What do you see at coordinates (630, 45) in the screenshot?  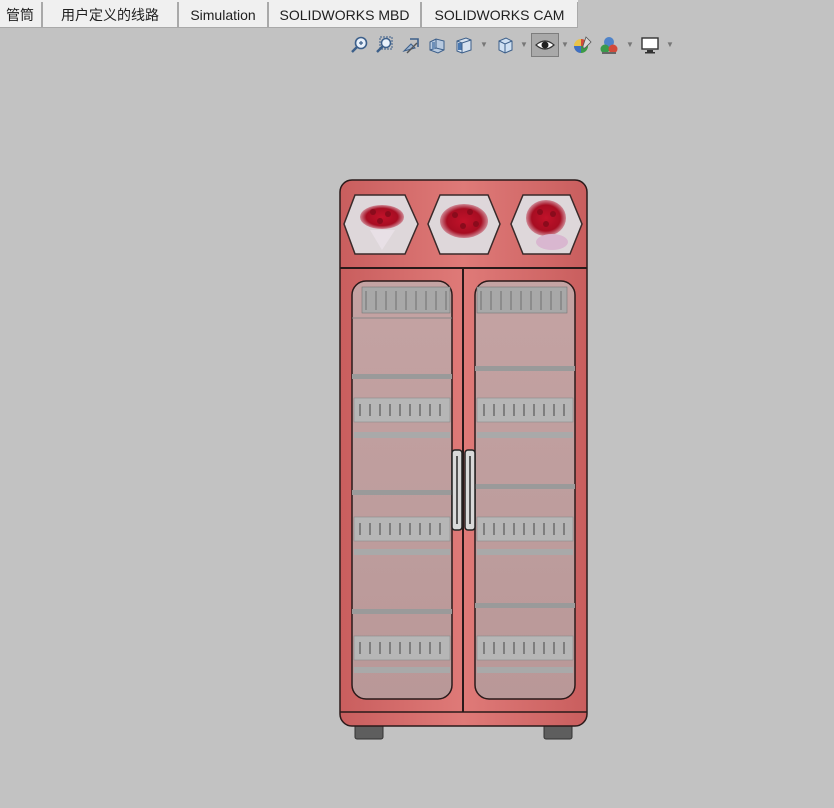 I see `apply-scene-dropdown: ▼` at bounding box center [630, 45].